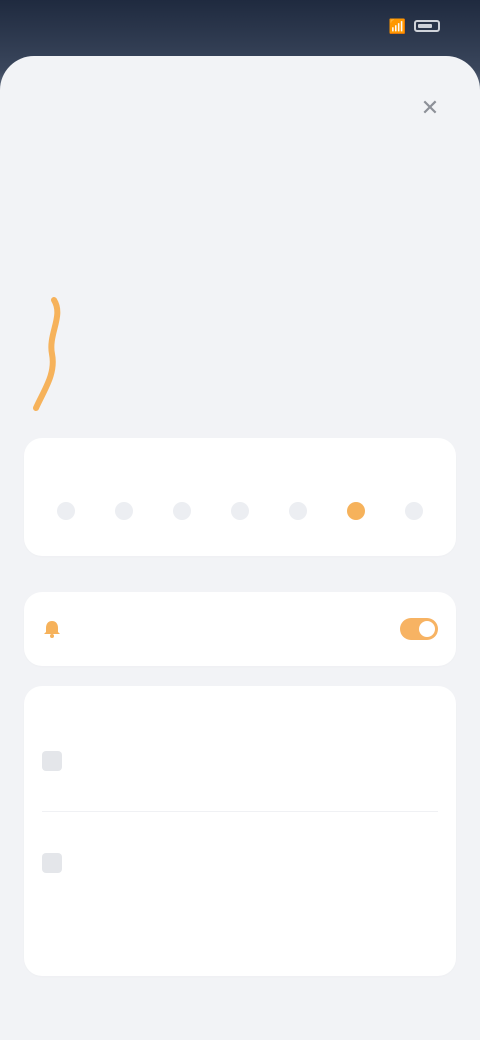 This screenshot has width=480, height=1040. I want to click on bell-icon, so click(52, 629).